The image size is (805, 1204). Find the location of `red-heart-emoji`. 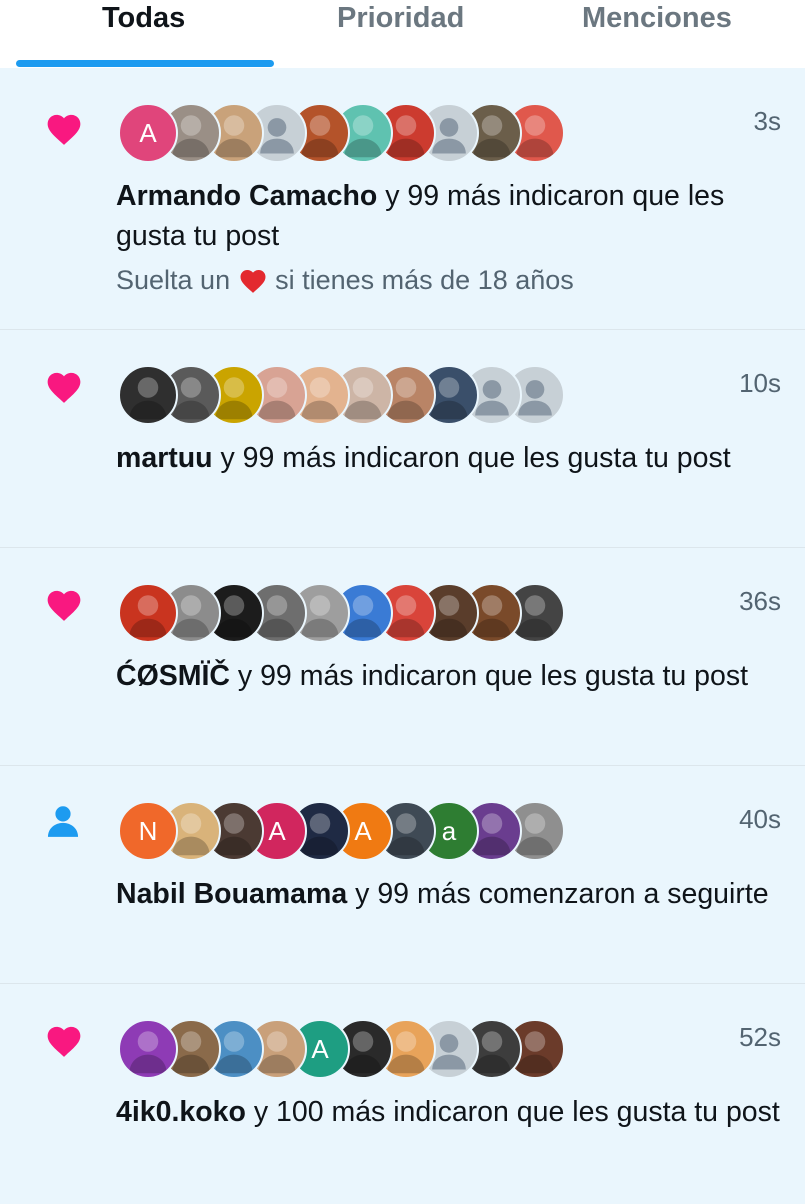

red-heart-emoji is located at coordinates (253, 283).